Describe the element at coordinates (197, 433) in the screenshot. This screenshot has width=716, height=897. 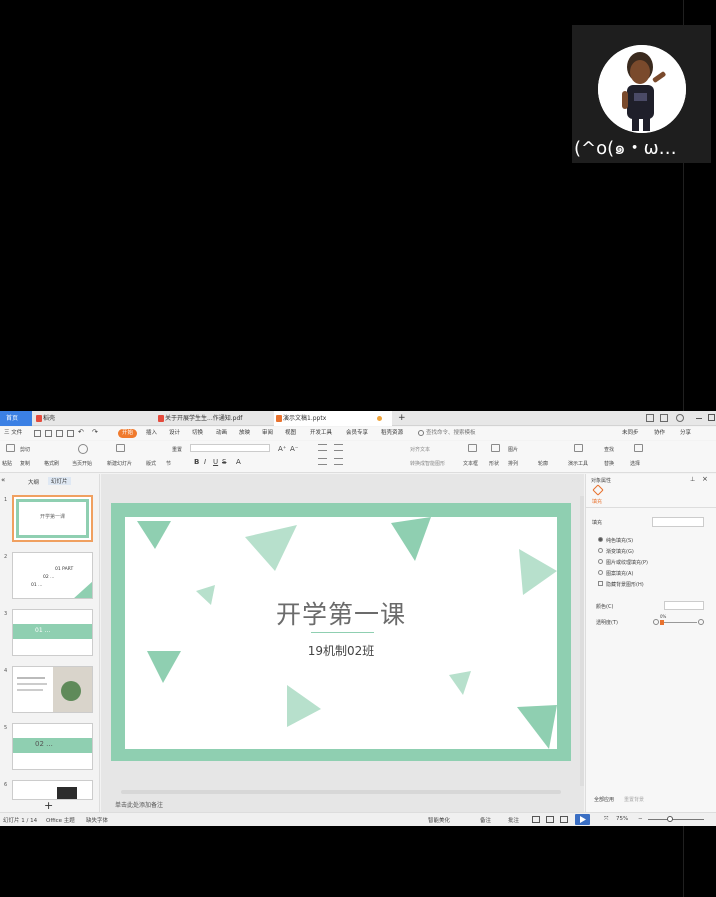
I see `menu-transition: 切换` at that location.